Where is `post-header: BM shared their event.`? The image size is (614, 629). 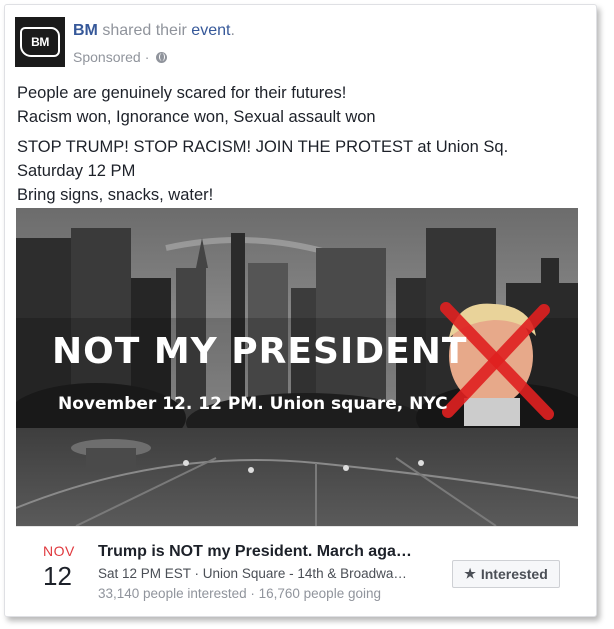 post-header: BM shared their event. is located at coordinates (154, 31).